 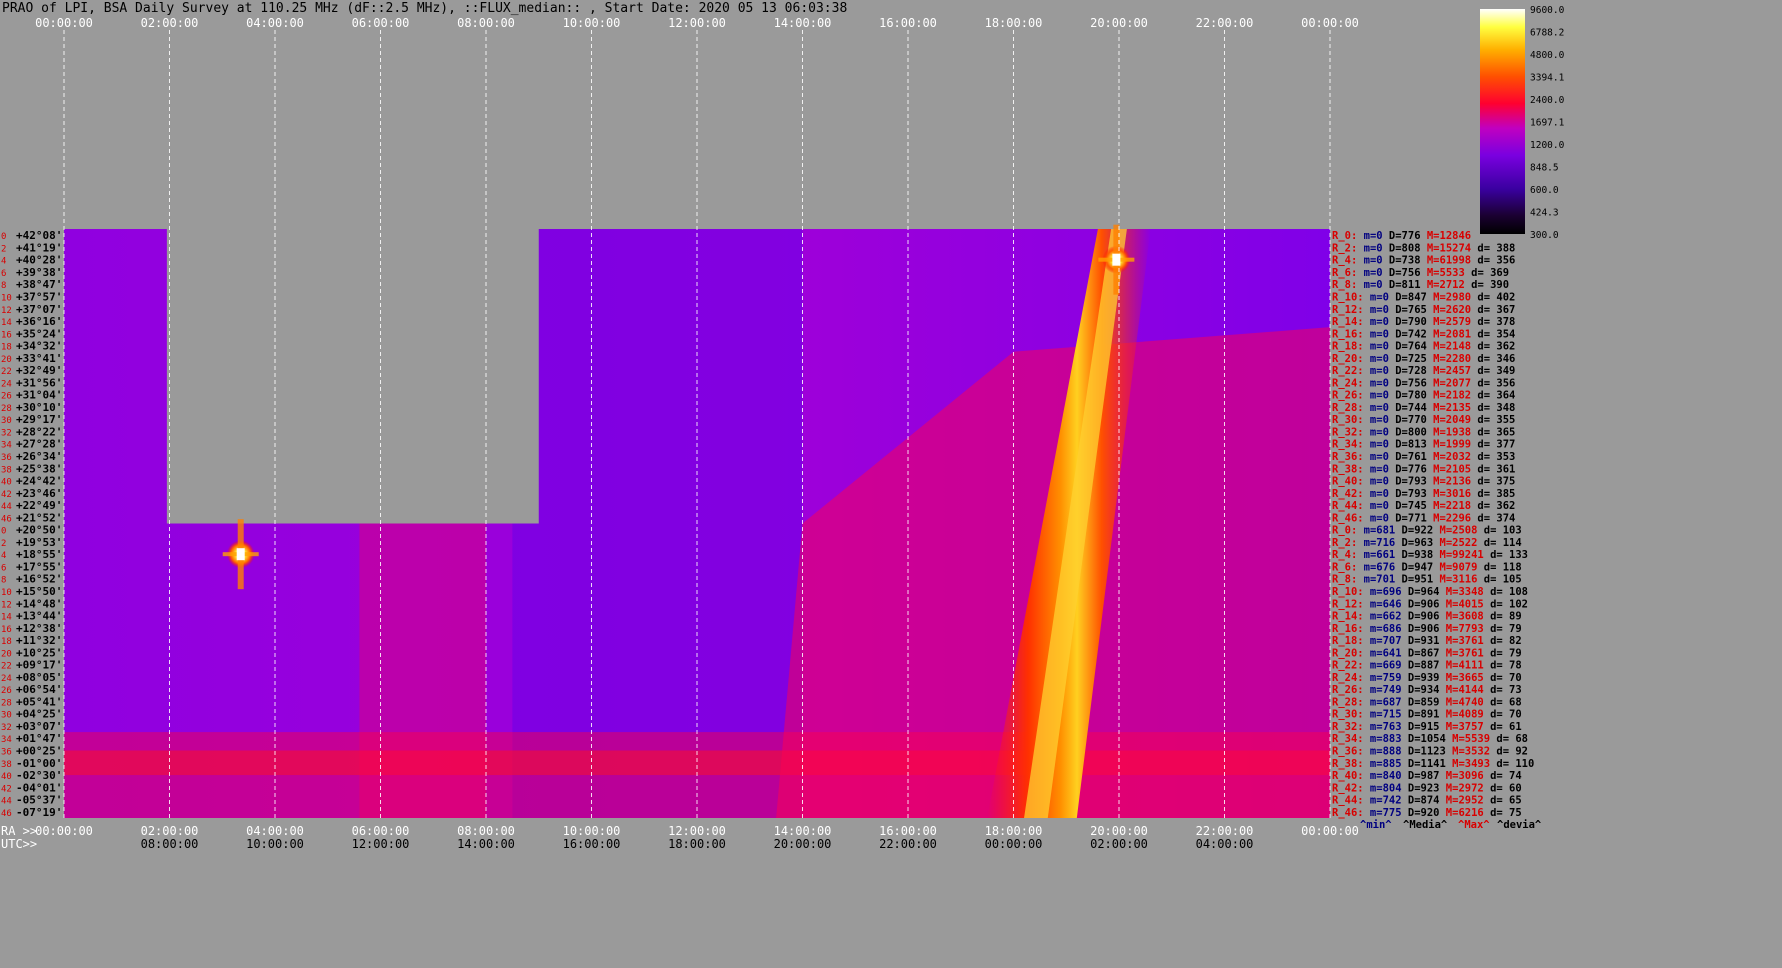 What do you see at coordinates (1408, 432) in the screenshot?
I see `row-stat-field: D=800` at bounding box center [1408, 432].